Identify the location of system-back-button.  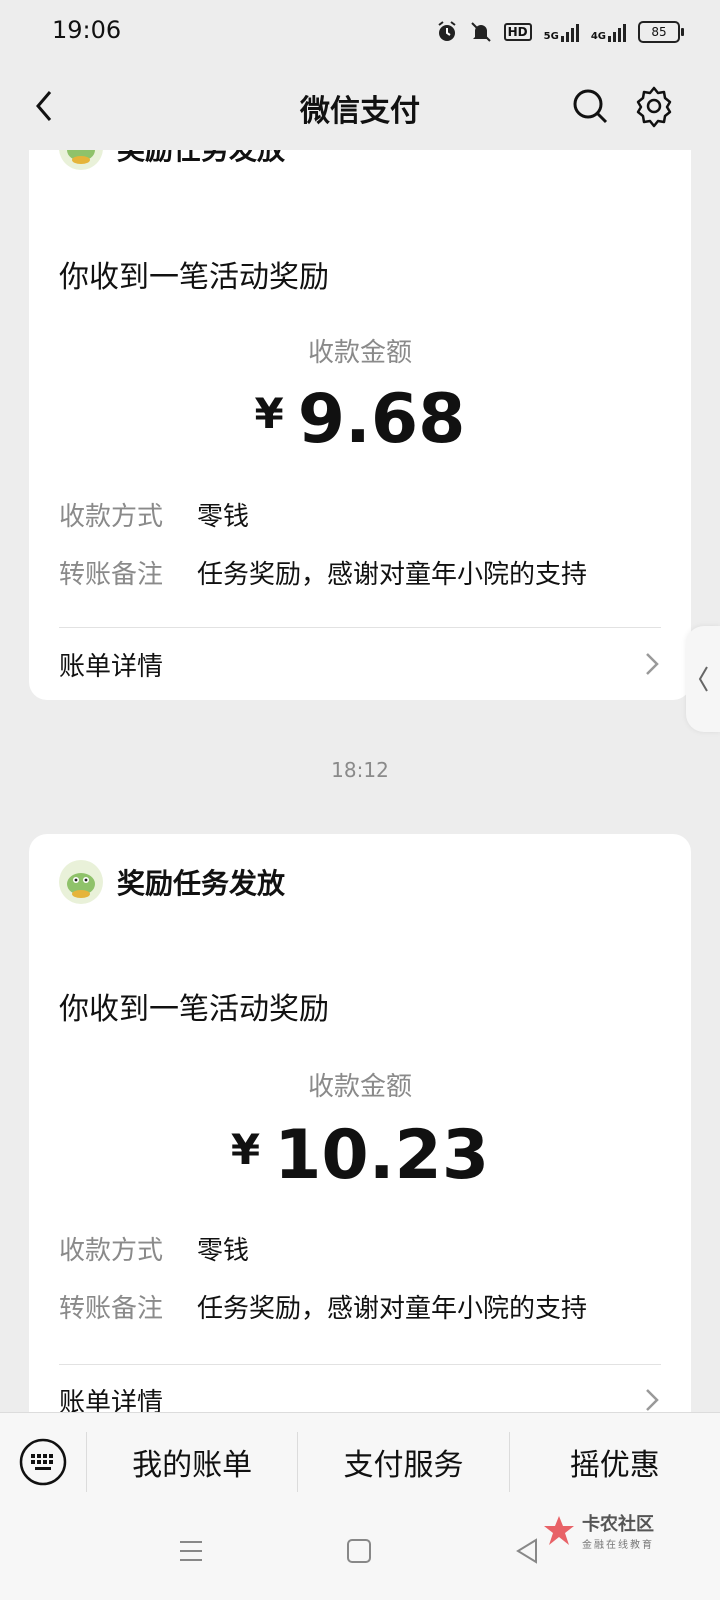
(527, 1553).